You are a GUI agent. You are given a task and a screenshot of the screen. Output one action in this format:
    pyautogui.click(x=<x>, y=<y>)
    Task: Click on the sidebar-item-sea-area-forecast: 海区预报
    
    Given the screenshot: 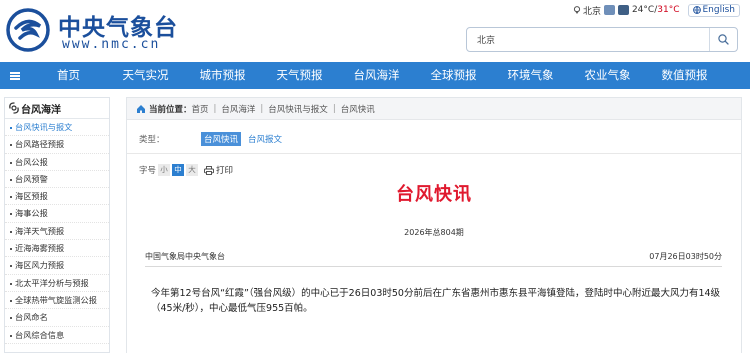 What is the action you would take?
    pyautogui.click(x=57, y=197)
    